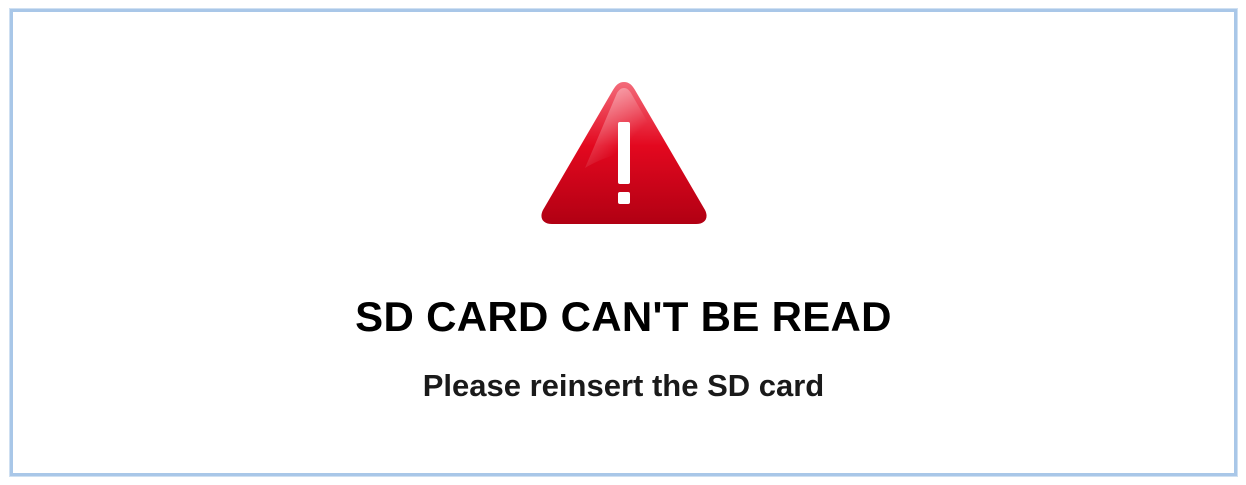 The image size is (1246, 485). I want to click on error-title: SD CARD CAN'T BE READ, so click(623, 316).